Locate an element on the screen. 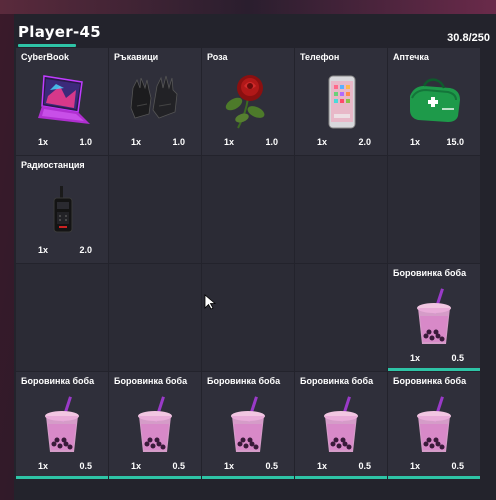  inventory-header: Player-45 30.8/250 is located at coordinates (255, 31).